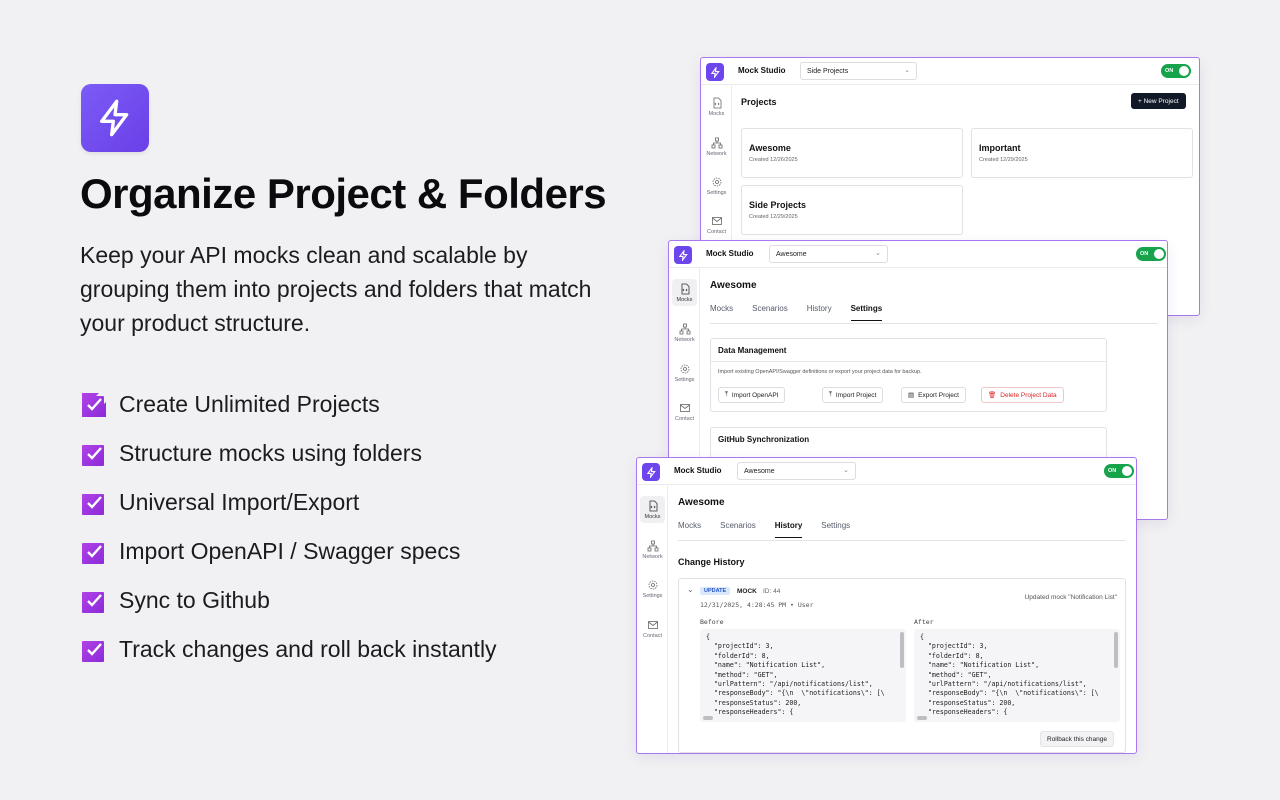 This screenshot has width=1280, height=800. I want to click on window-topbar: Mock Studio Side Projects ⌄ ON, so click(950, 71).